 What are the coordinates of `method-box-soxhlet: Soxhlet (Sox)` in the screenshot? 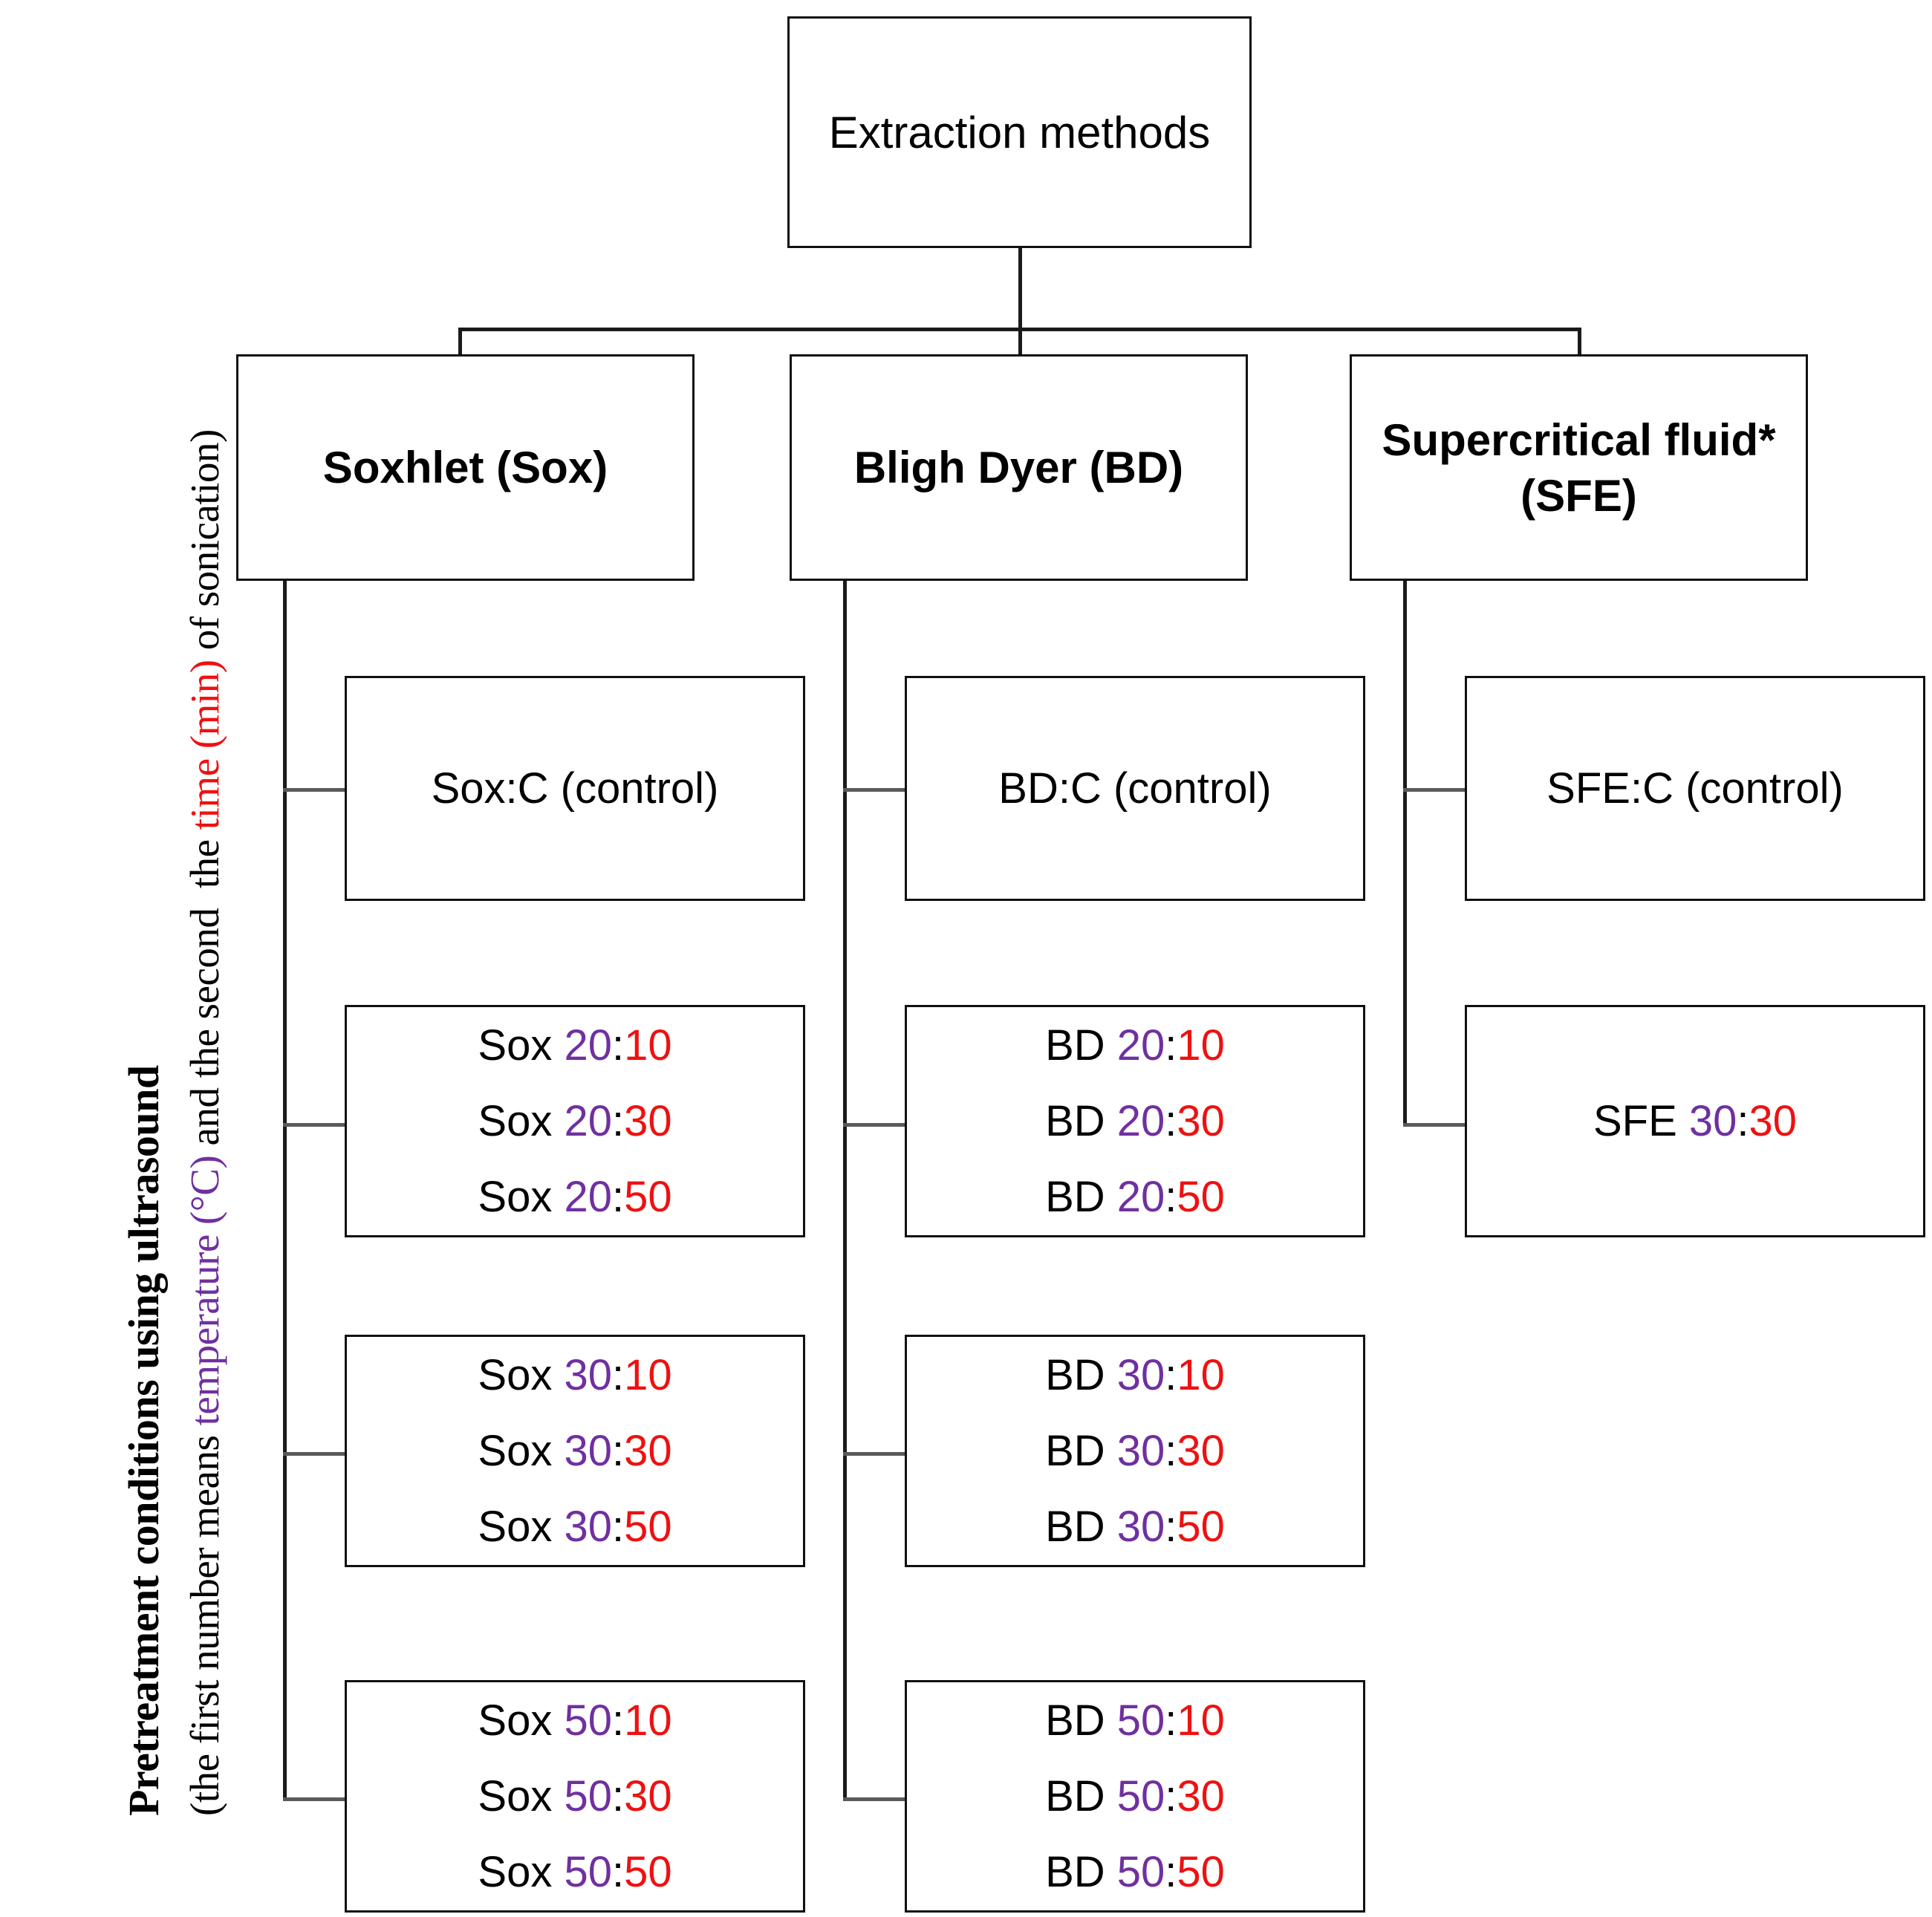 It's located at (466, 467).